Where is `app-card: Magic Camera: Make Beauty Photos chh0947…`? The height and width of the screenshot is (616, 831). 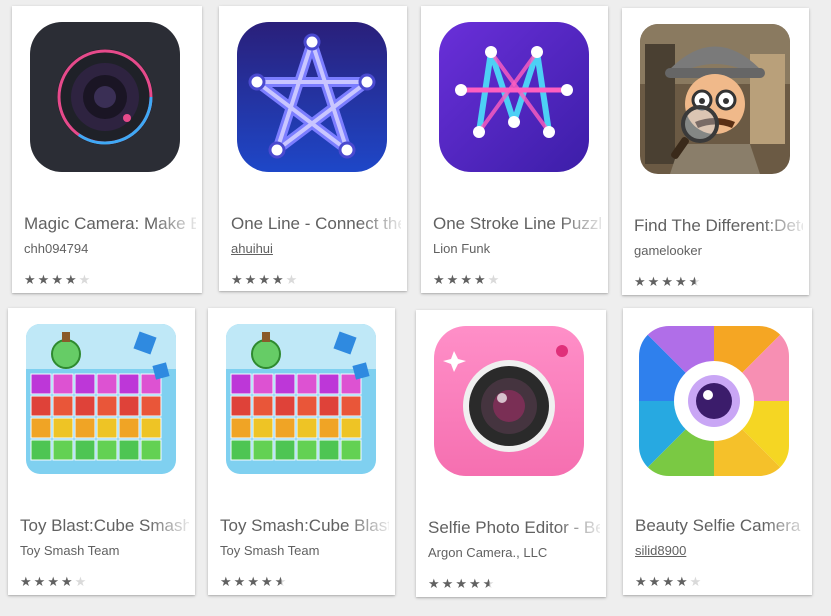
app-card: Magic Camera: Make Beauty Photos chh0947… is located at coordinates (107, 149).